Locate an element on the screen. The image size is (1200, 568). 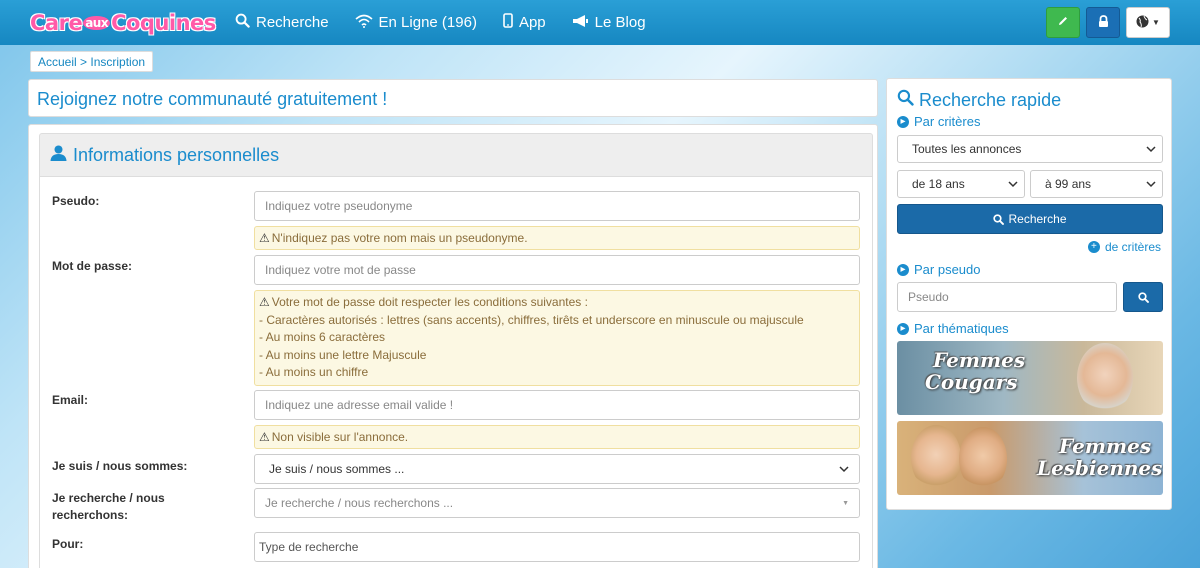
login-button is located at coordinates (1103, 22).